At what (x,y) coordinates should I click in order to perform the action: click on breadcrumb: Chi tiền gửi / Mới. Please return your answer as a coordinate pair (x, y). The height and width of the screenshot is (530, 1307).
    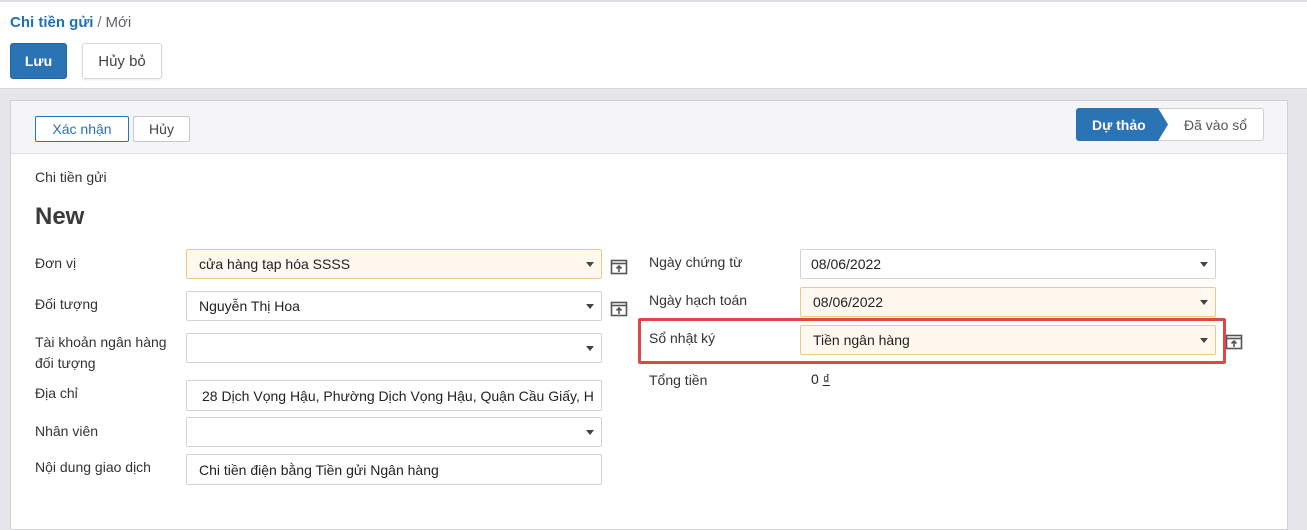
    Looking at the image, I should click on (70, 22).